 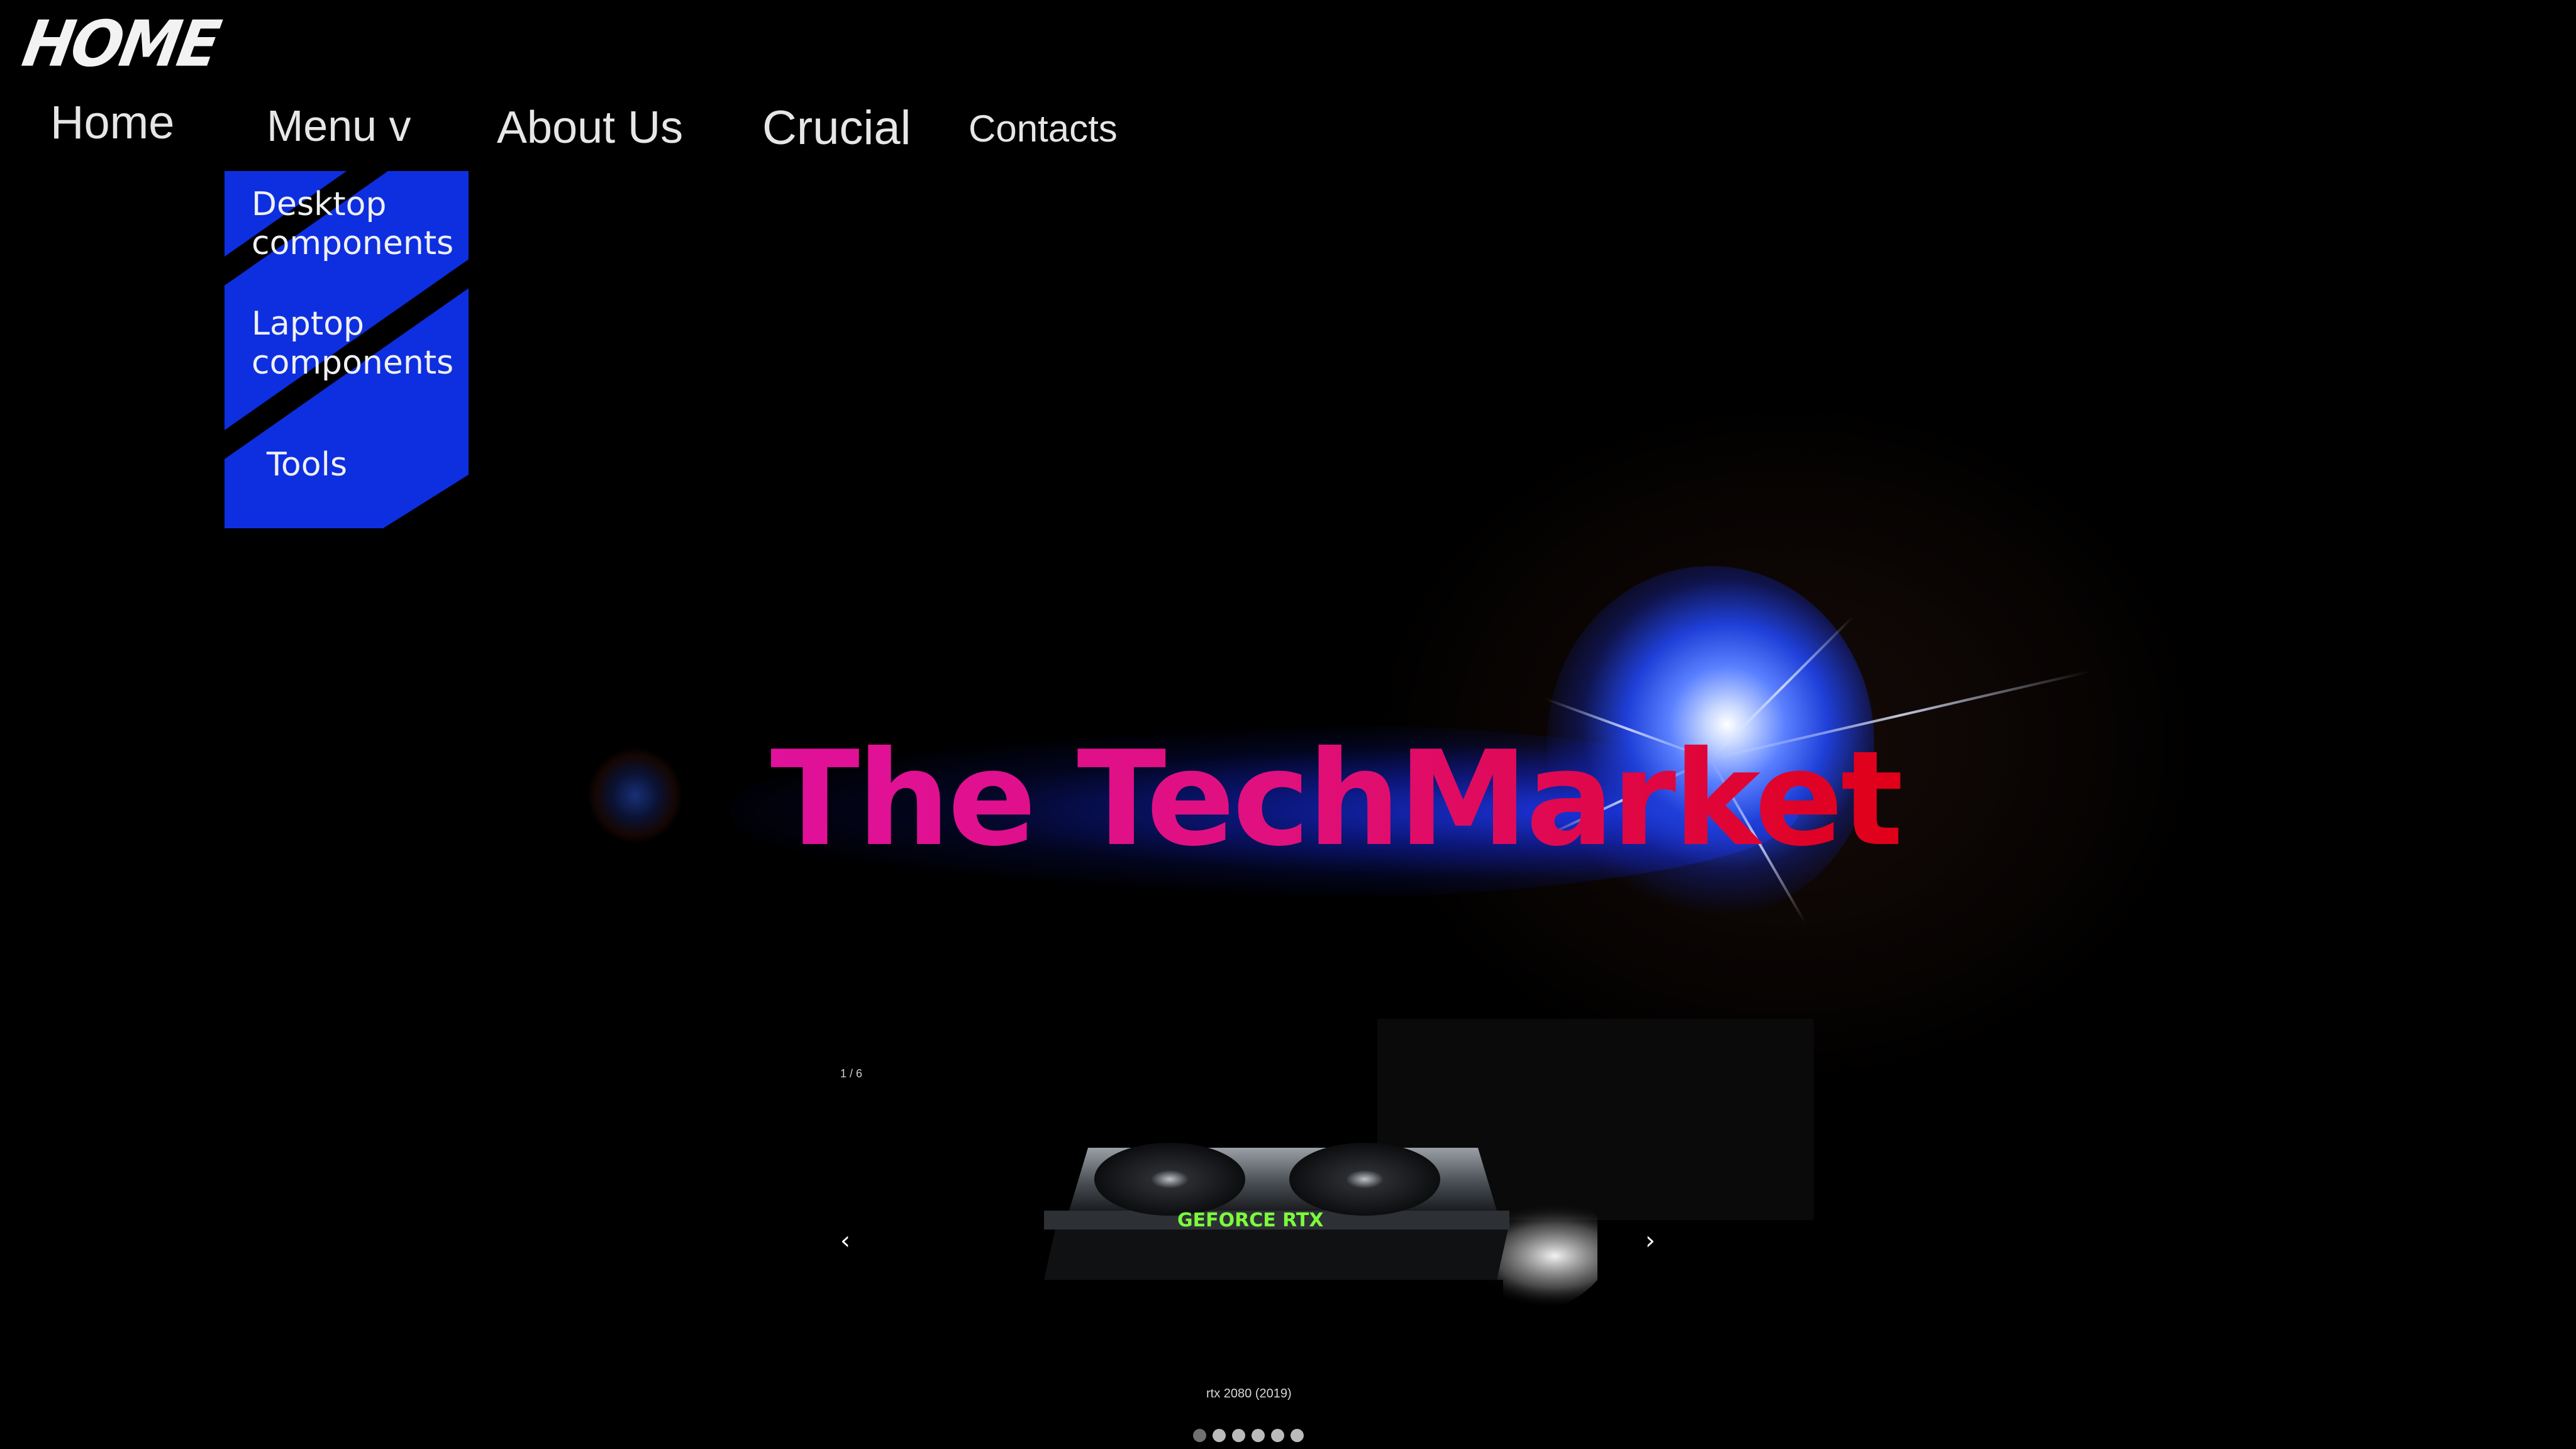 What do you see at coordinates (845, 1240) in the screenshot?
I see `slideshow-prev-button: ‹` at bounding box center [845, 1240].